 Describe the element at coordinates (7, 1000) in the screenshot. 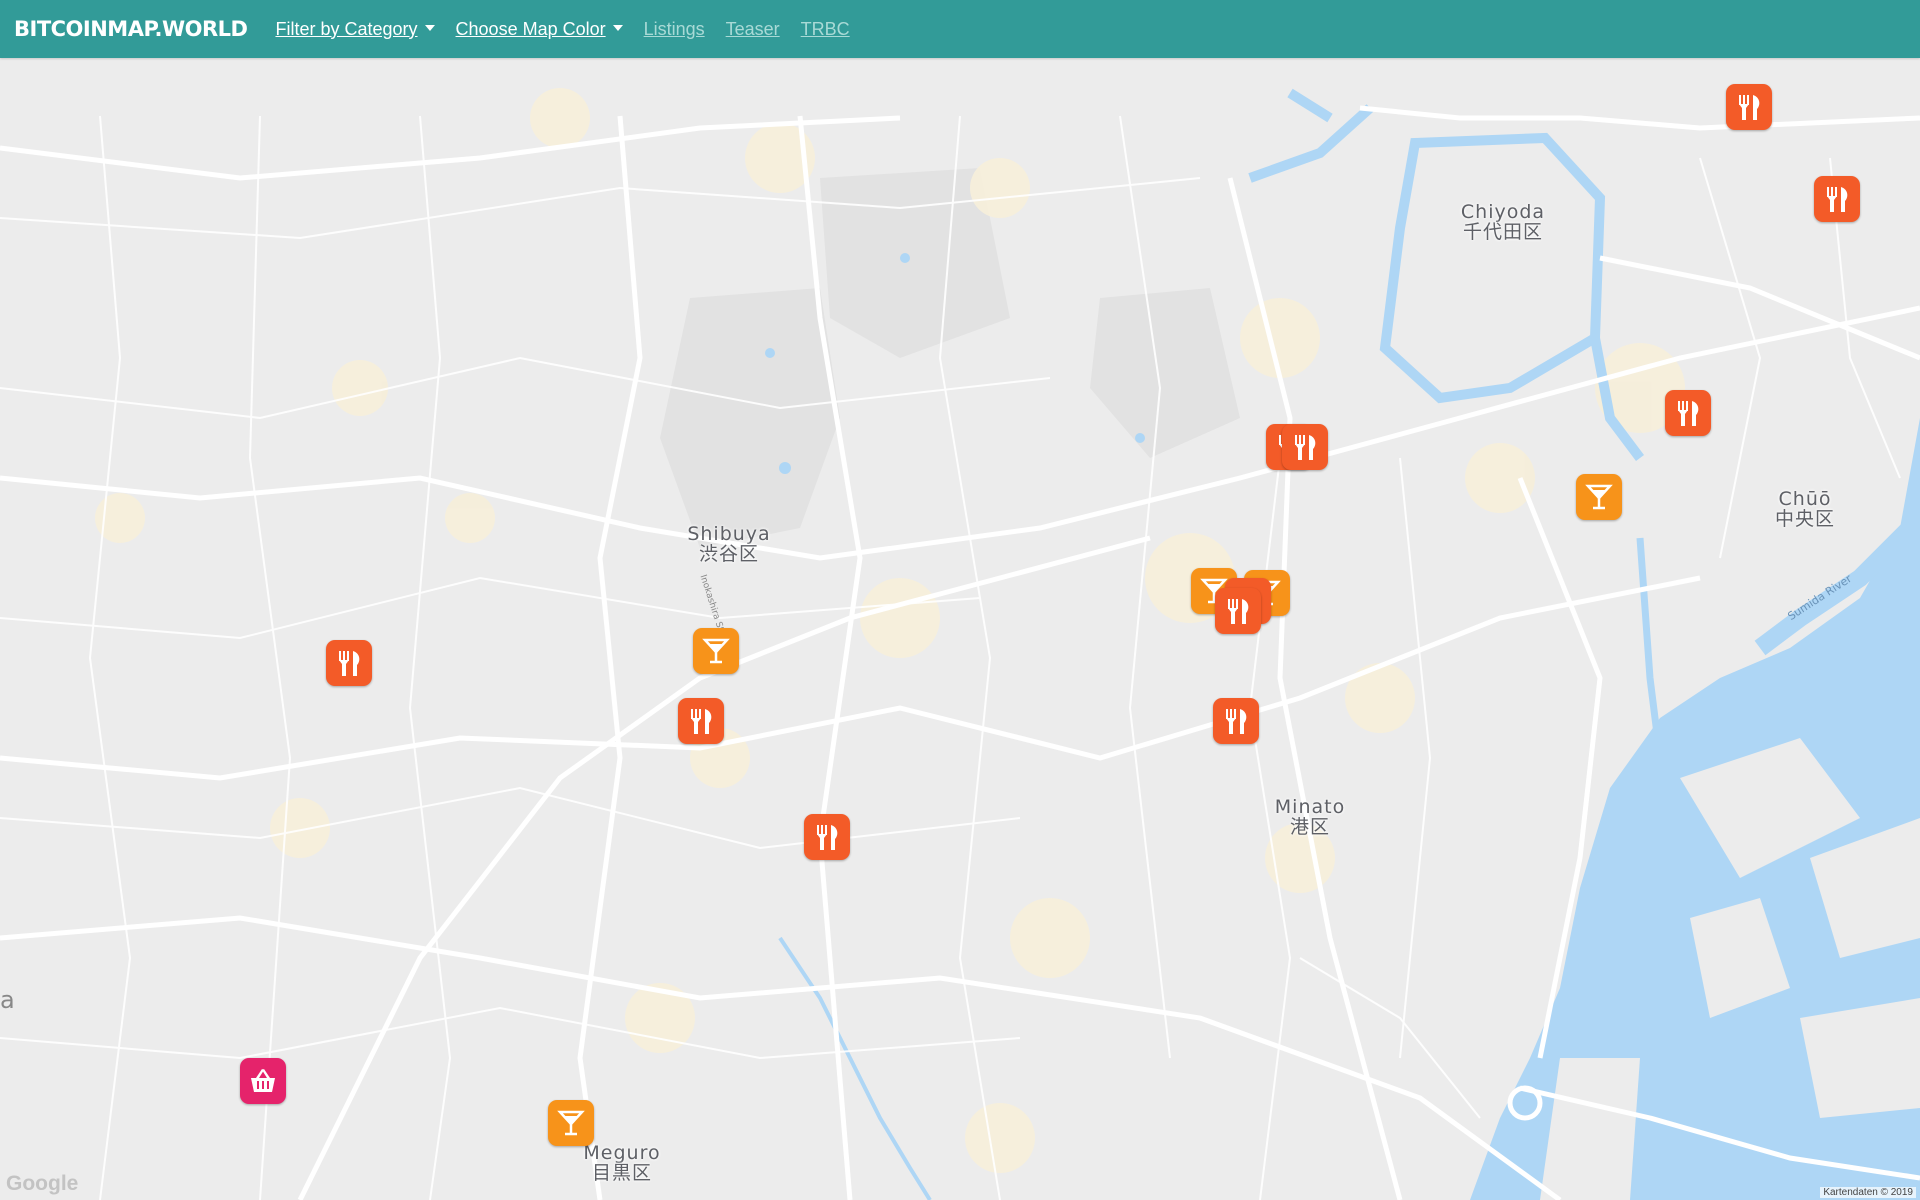

I see `label-edge: a` at that location.